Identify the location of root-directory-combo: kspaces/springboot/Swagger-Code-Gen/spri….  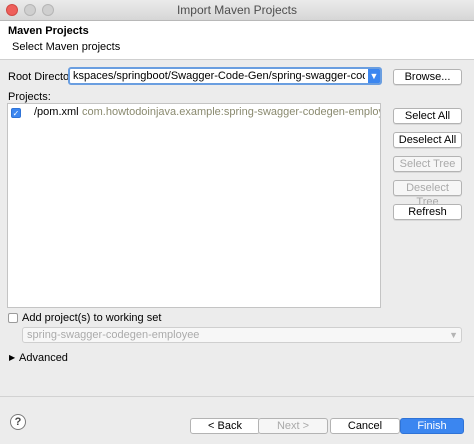
(225, 76).